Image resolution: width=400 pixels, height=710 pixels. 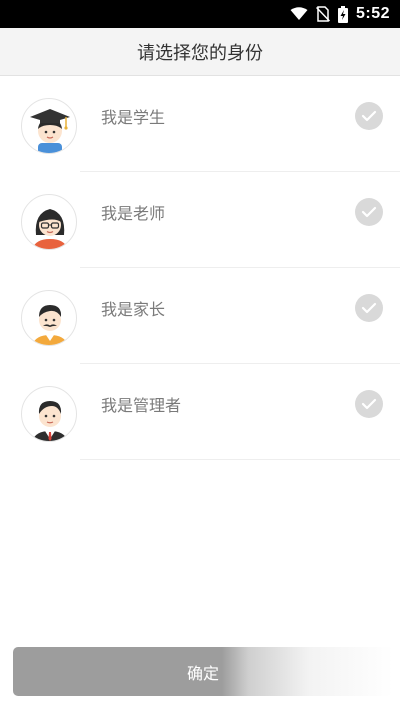 I want to click on status-time: 5:52, so click(x=372, y=13).